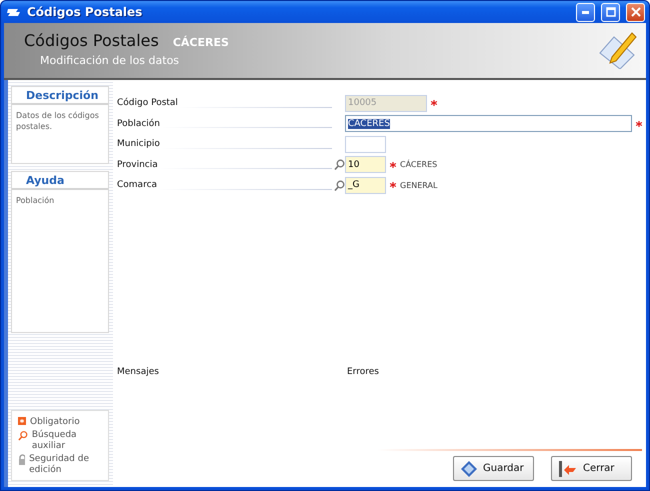 This screenshot has height=491, width=650. What do you see at coordinates (363, 372) in the screenshot?
I see `errors-label: Errores` at bounding box center [363, 372].